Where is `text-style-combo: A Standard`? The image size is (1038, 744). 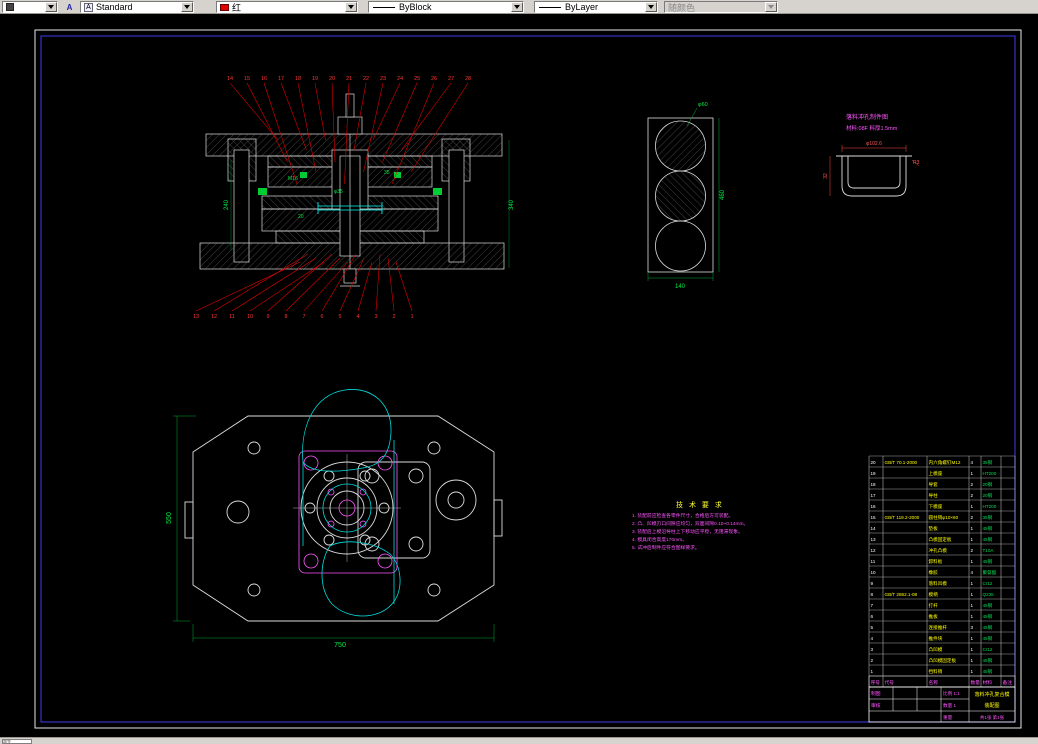 text-style-combo: A Standard is located at coordinates (137, 7).